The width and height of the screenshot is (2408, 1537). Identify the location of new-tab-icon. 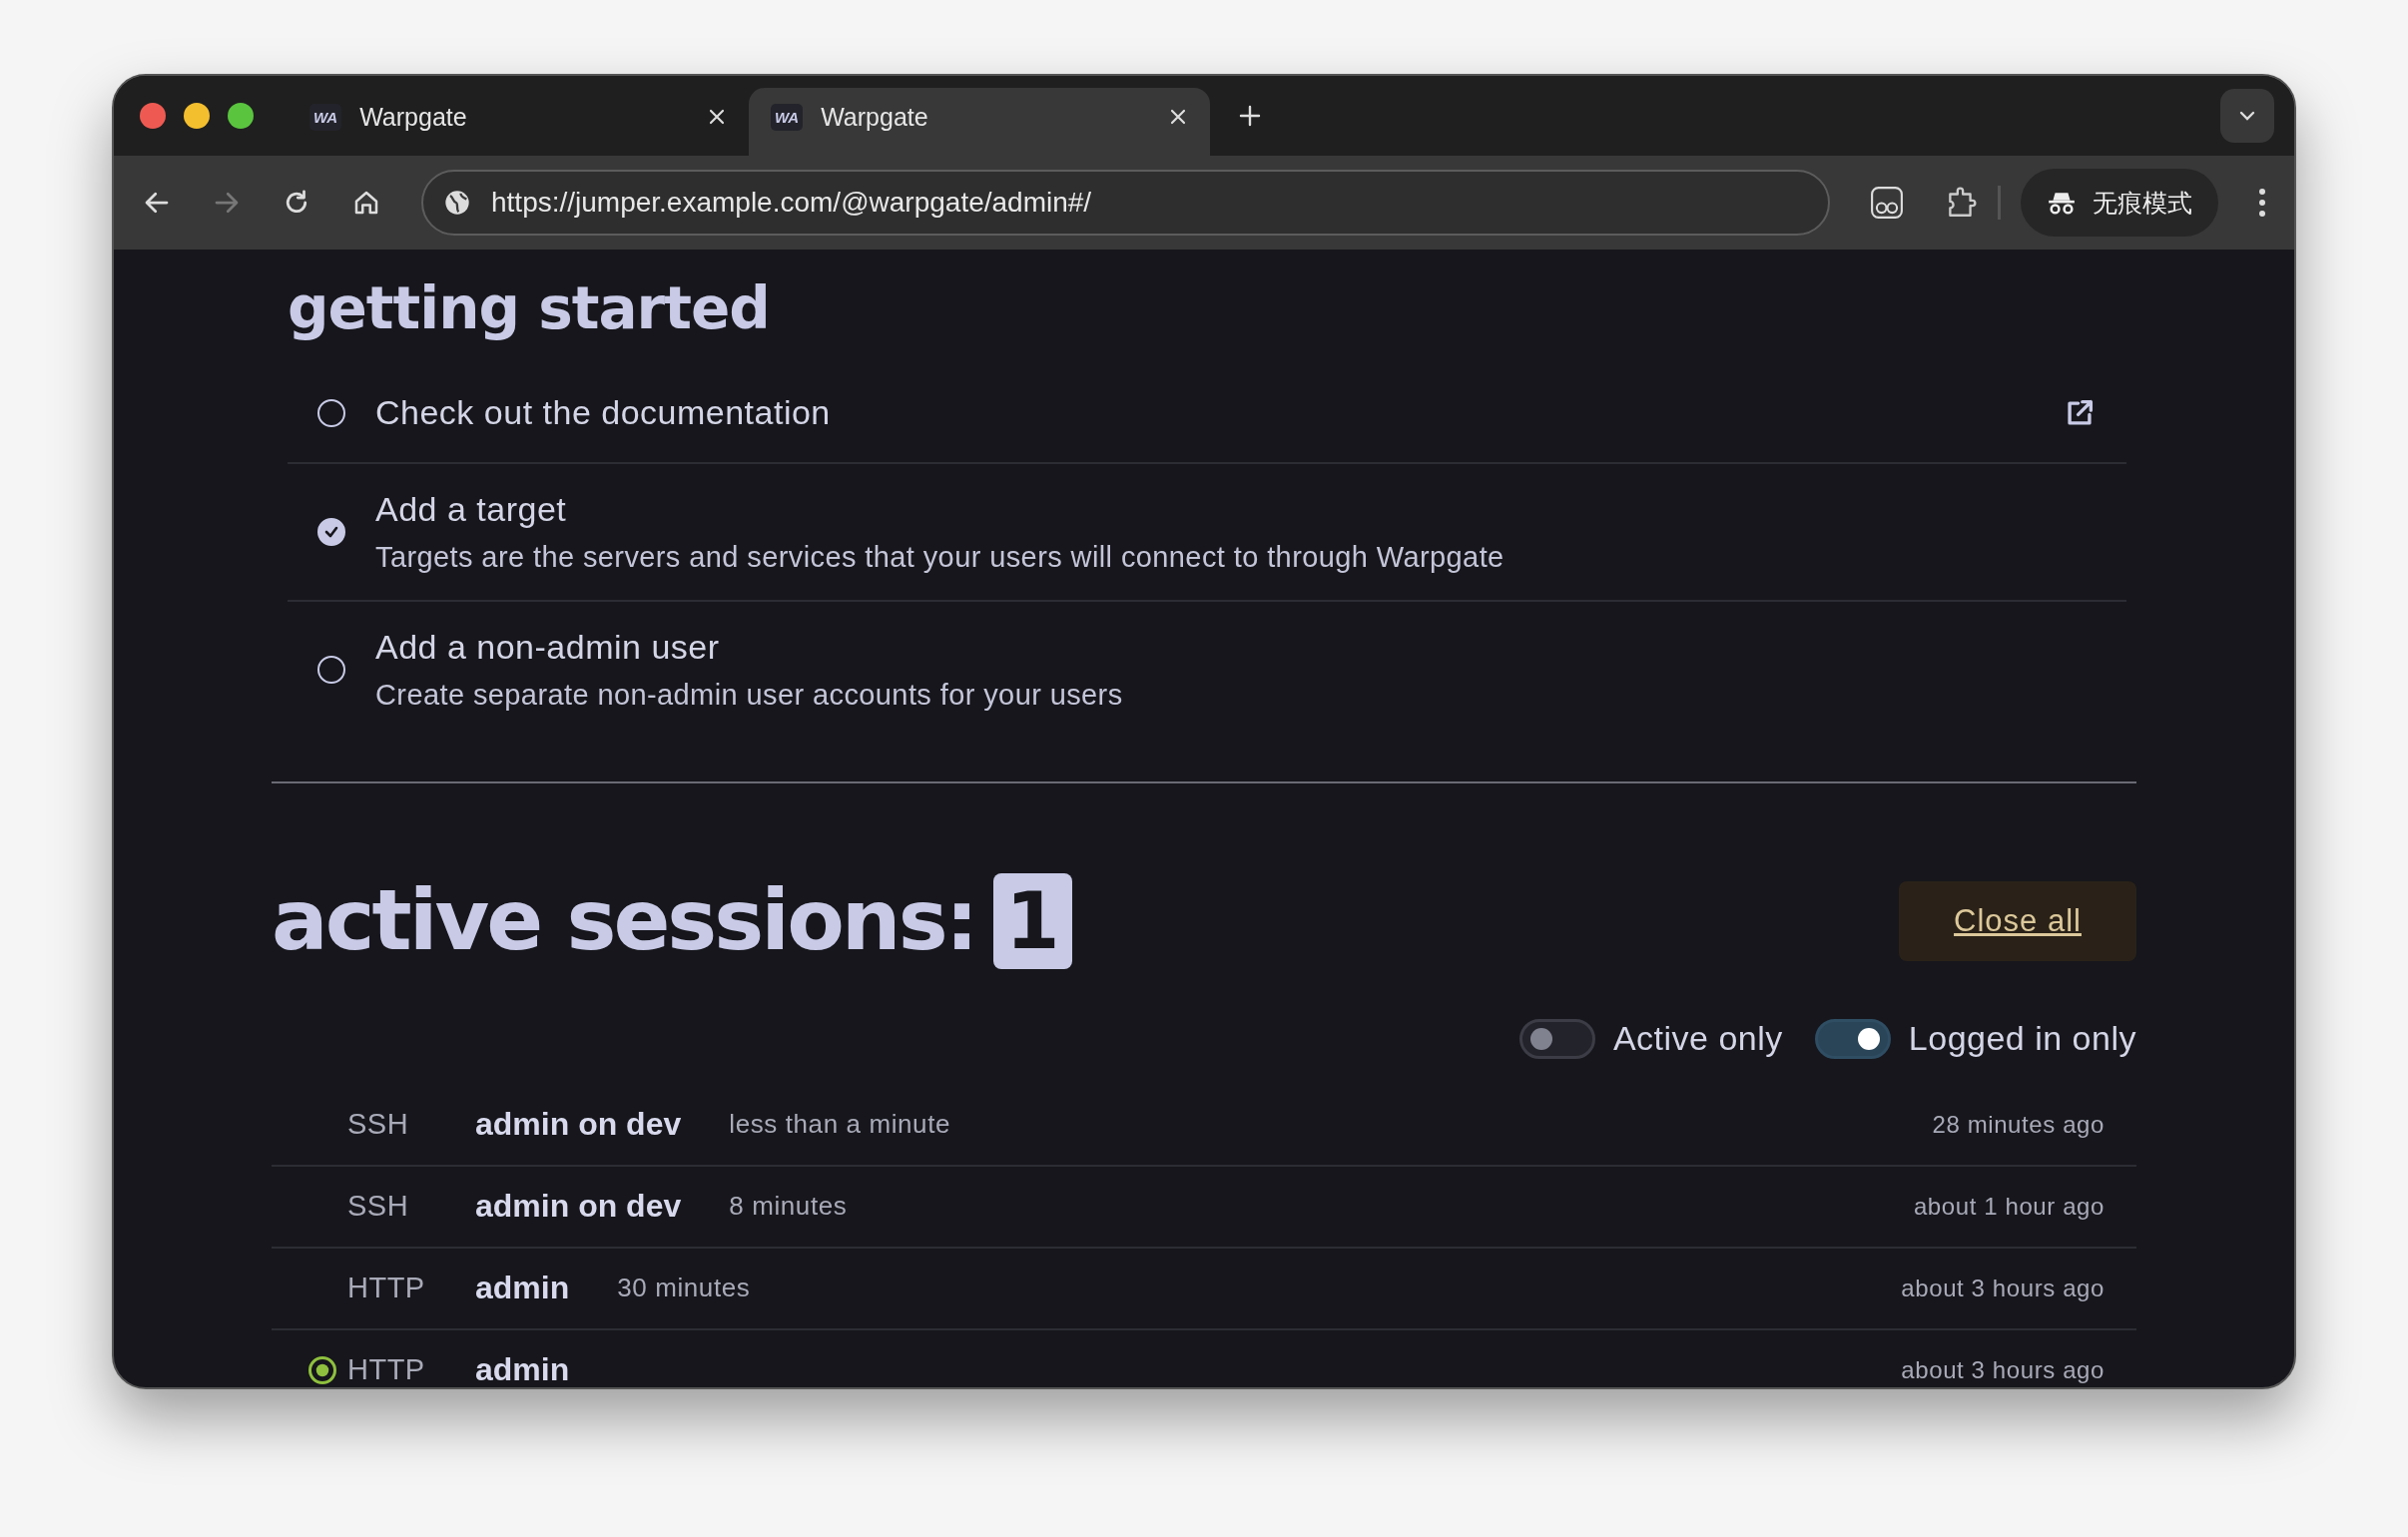
(1250, 116).